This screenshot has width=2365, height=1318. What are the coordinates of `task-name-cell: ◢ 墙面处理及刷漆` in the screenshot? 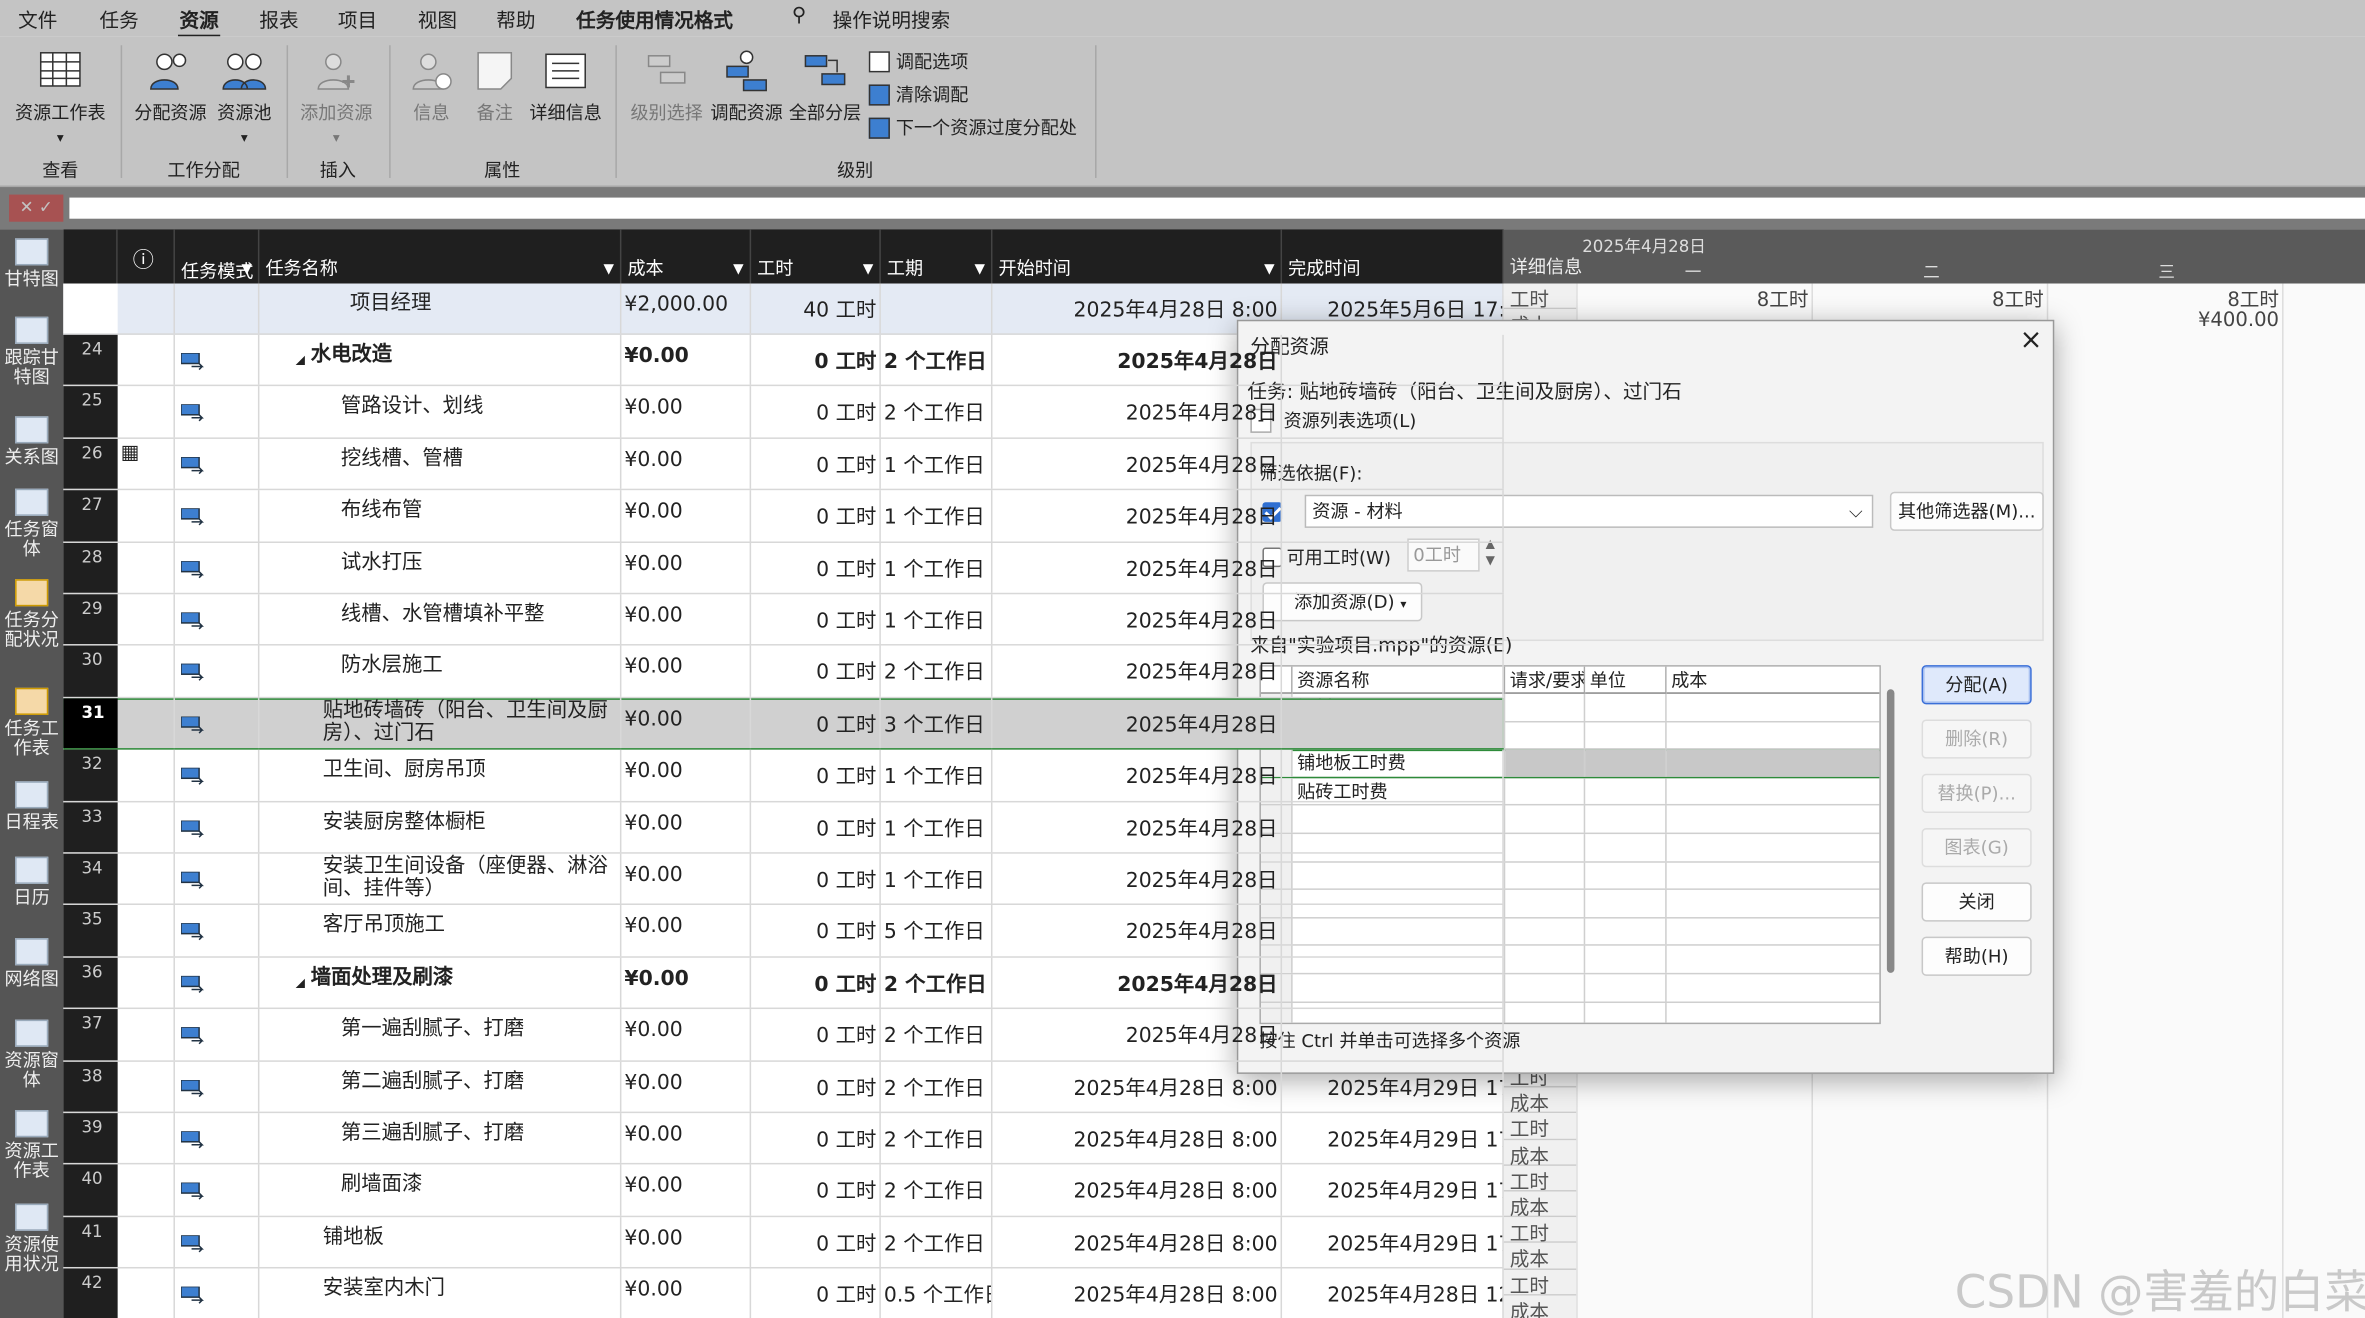 It's located at (440, 982).